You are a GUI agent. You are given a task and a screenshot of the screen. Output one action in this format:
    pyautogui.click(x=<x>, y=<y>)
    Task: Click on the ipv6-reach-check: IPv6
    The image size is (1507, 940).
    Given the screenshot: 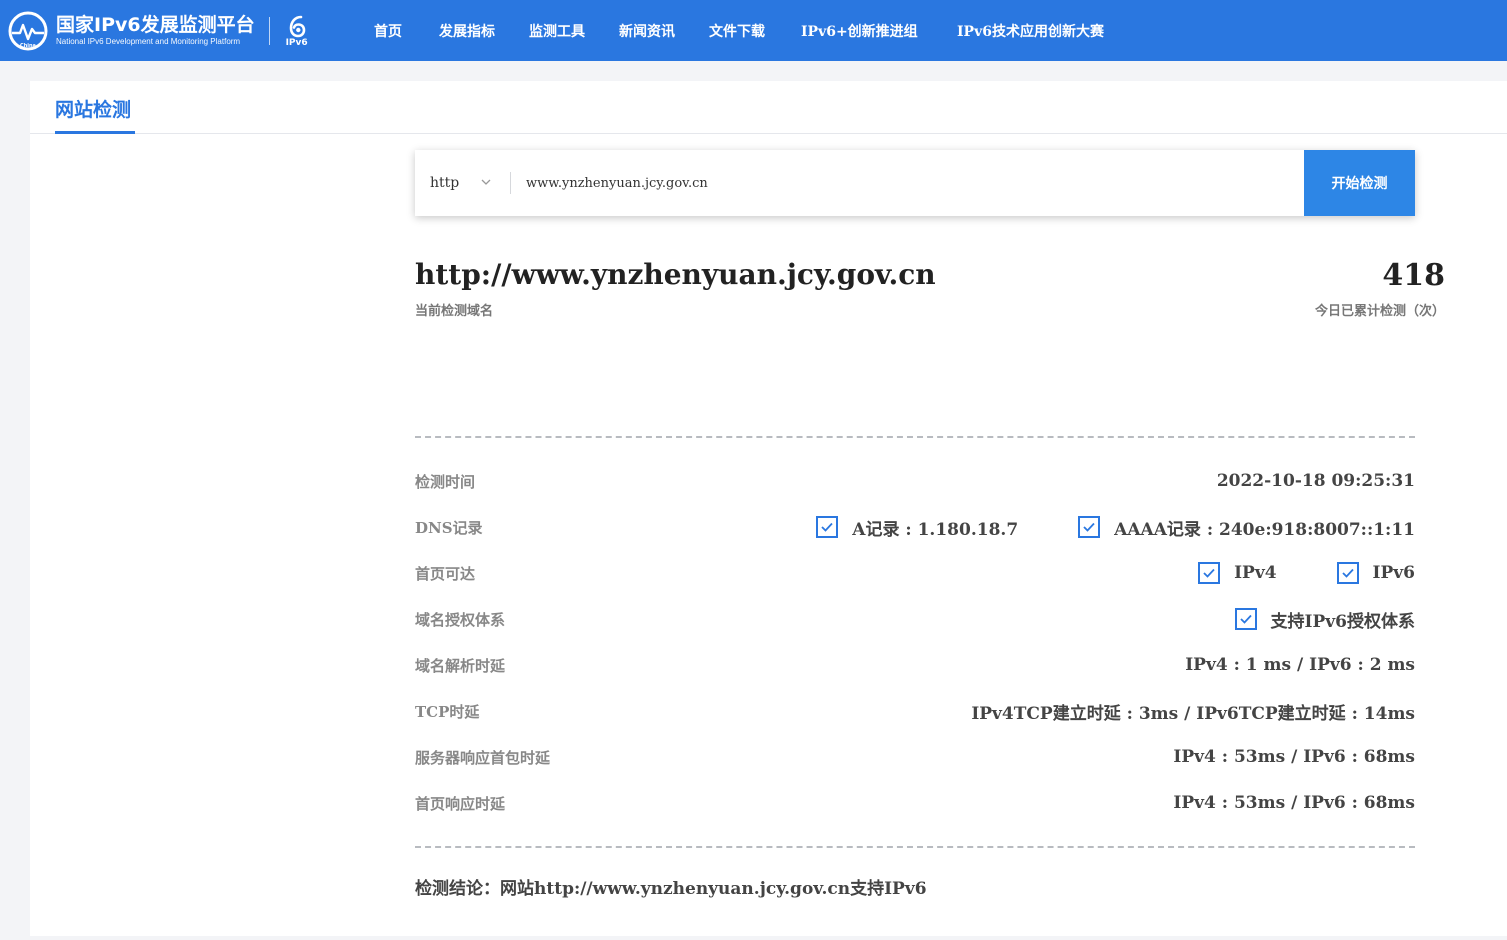 What is the action you would take?
    pyautogui.click(x=1375, y=573)
    